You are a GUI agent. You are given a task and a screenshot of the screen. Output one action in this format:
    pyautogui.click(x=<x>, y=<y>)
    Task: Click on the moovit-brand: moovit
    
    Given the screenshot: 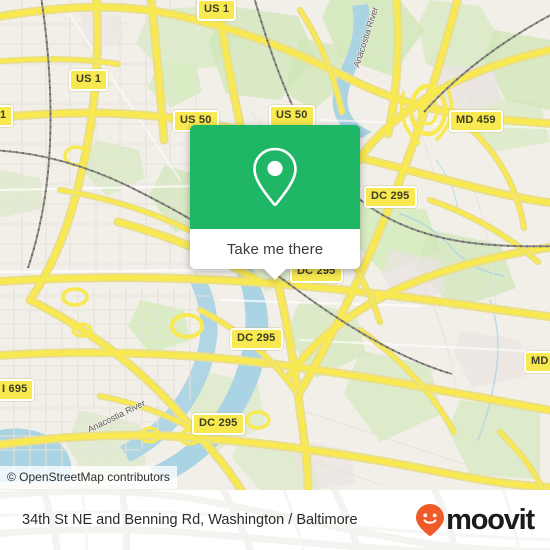 What is the action you would take?
    pyautogui.click(x=475, y=520)
    